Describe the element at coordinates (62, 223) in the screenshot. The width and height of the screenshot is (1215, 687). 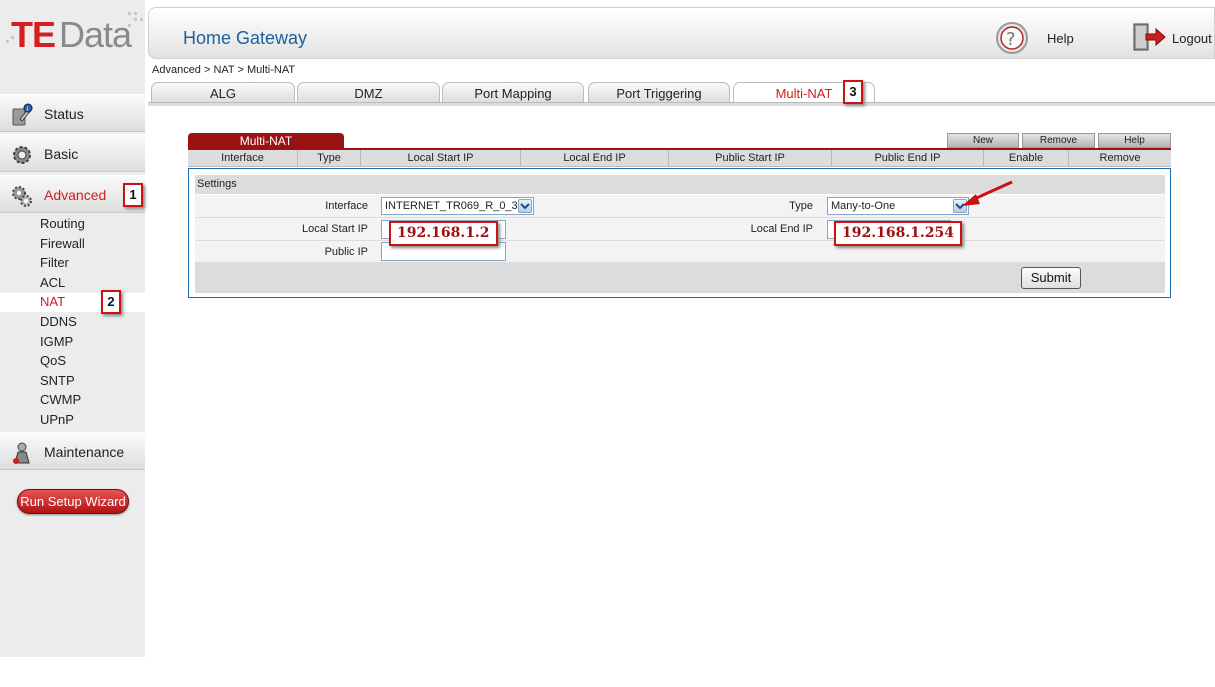
I see `sidebar-subitem-label: Routing` at that location.